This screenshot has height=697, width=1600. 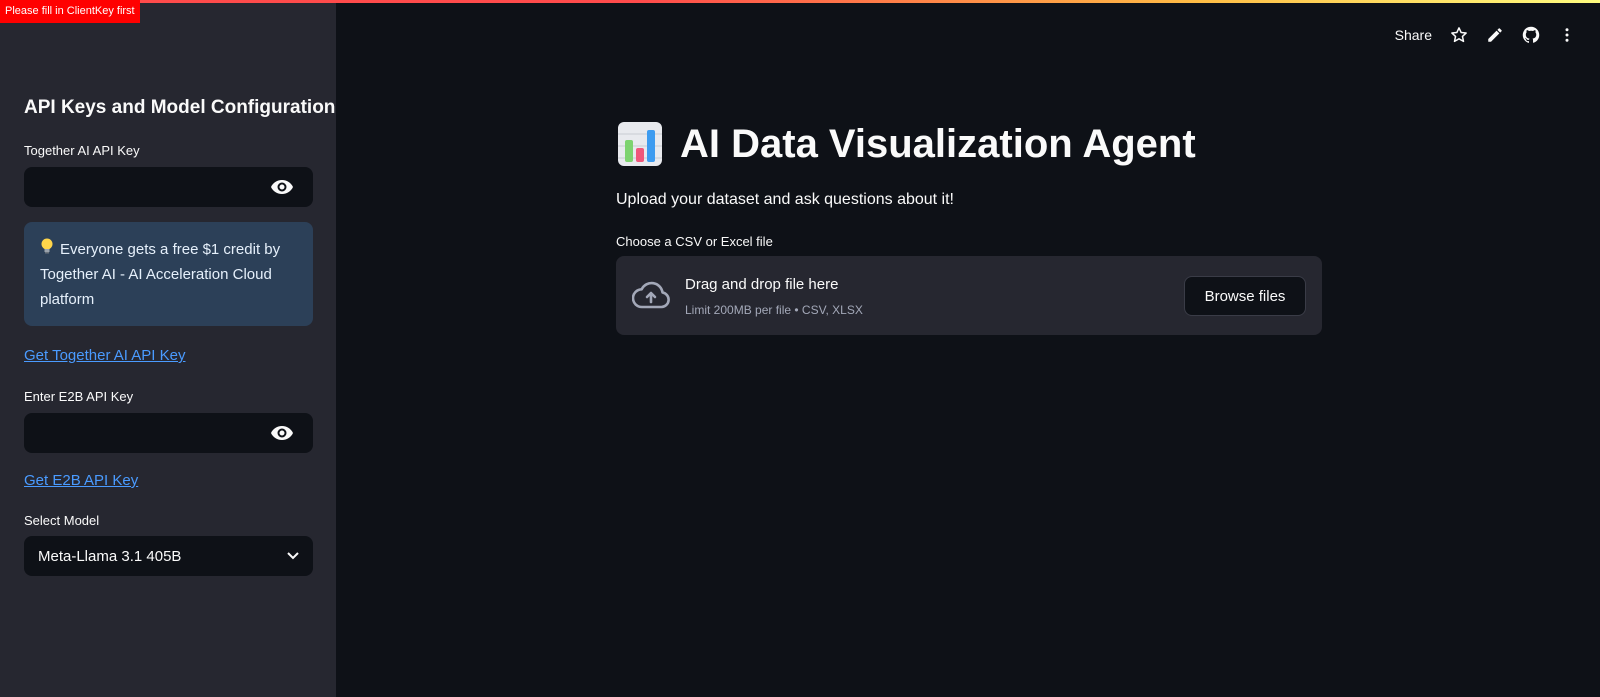 What do you see at coordinates (168, 187) in the screenshot?
I see `together-api-key-input` at bounding box center [168, 187].